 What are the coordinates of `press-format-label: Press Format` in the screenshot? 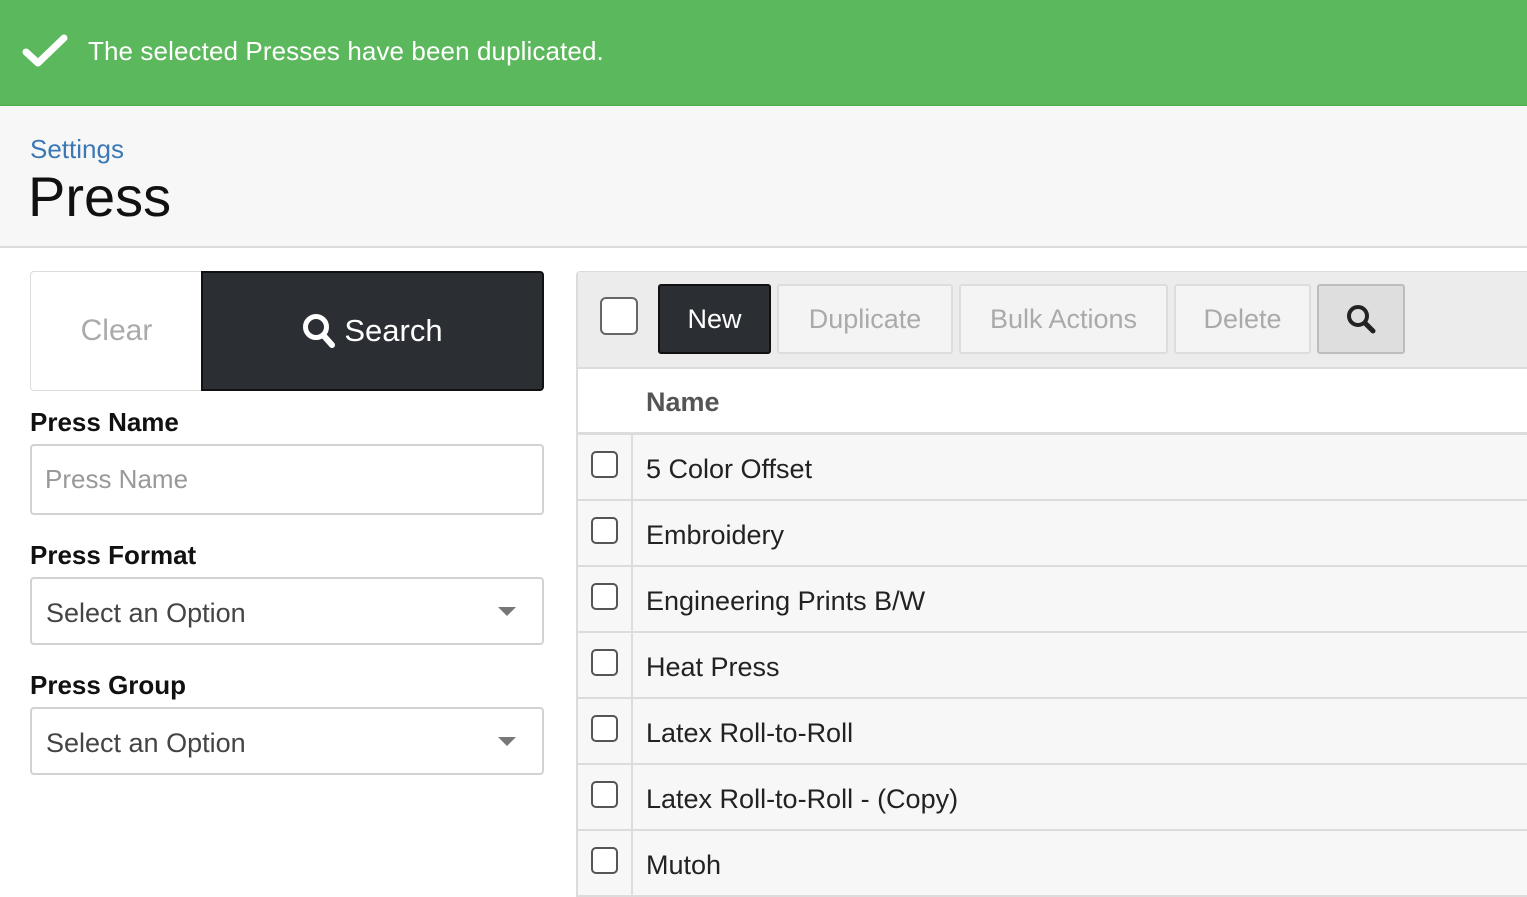 It's located at (113, 555).